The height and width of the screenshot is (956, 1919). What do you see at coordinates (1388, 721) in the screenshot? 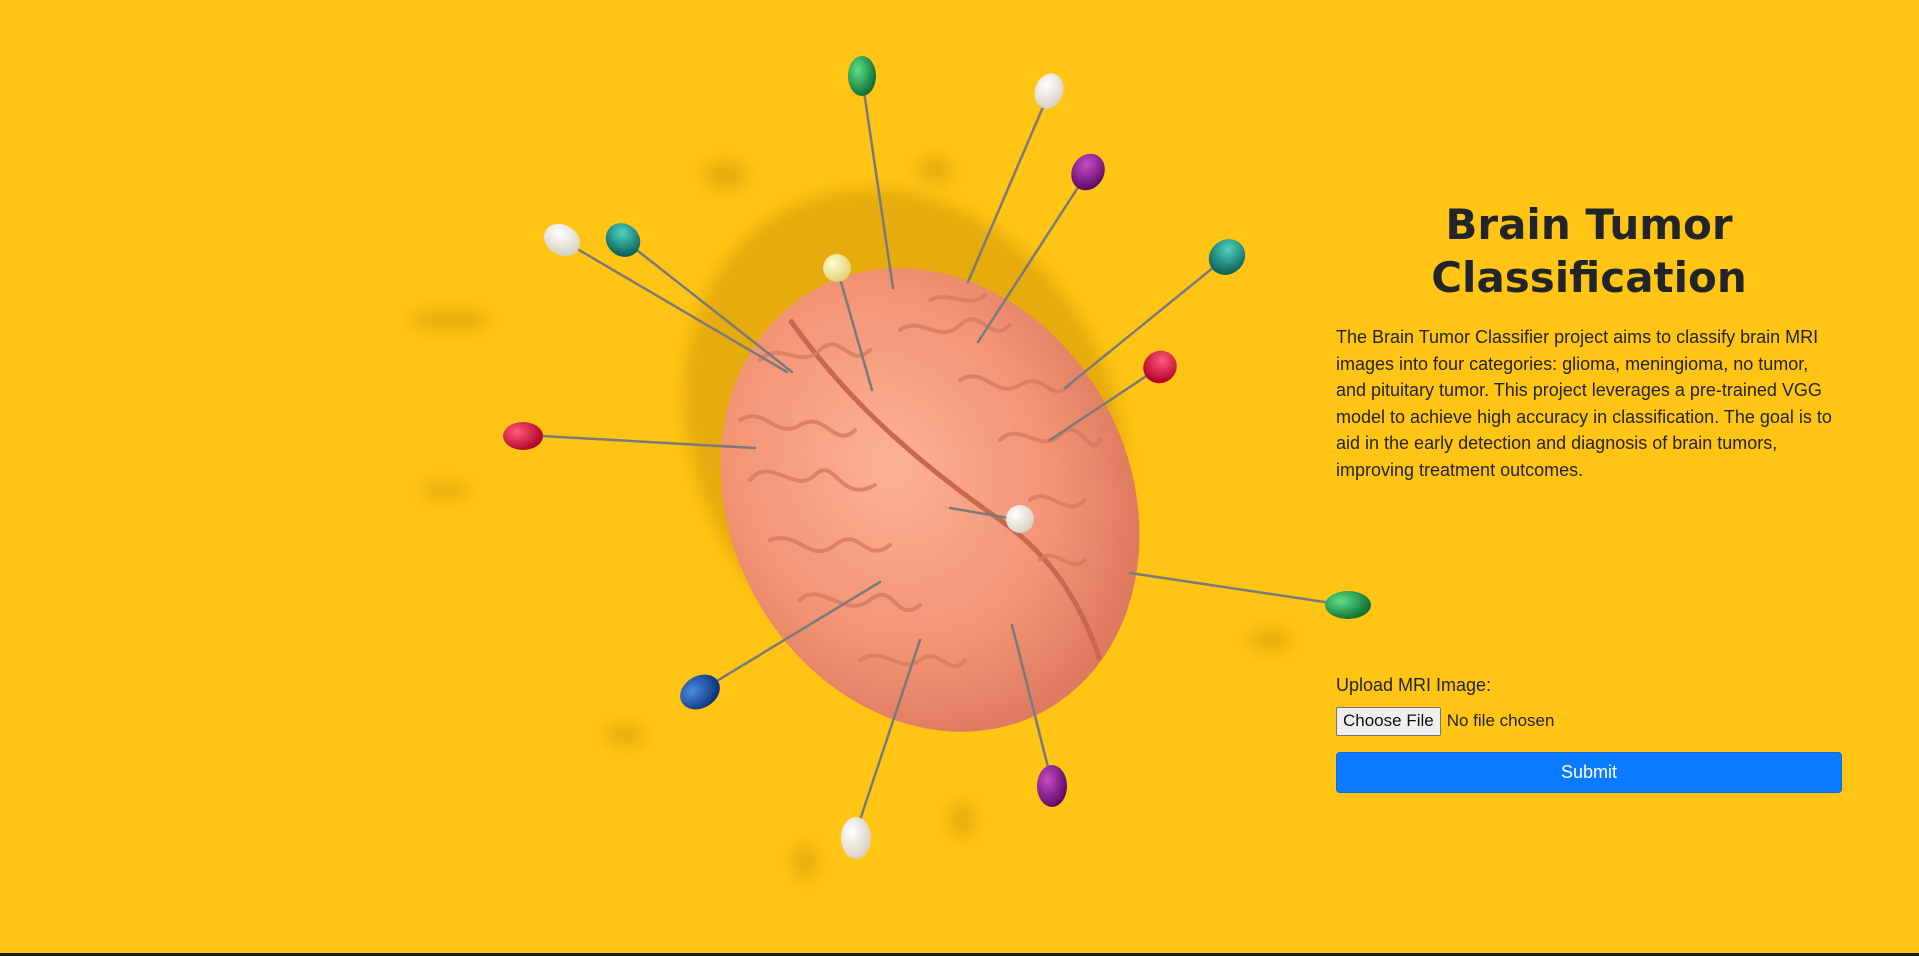
I see `choose-file-button: Choose File` at bounding box center [1388, 721].